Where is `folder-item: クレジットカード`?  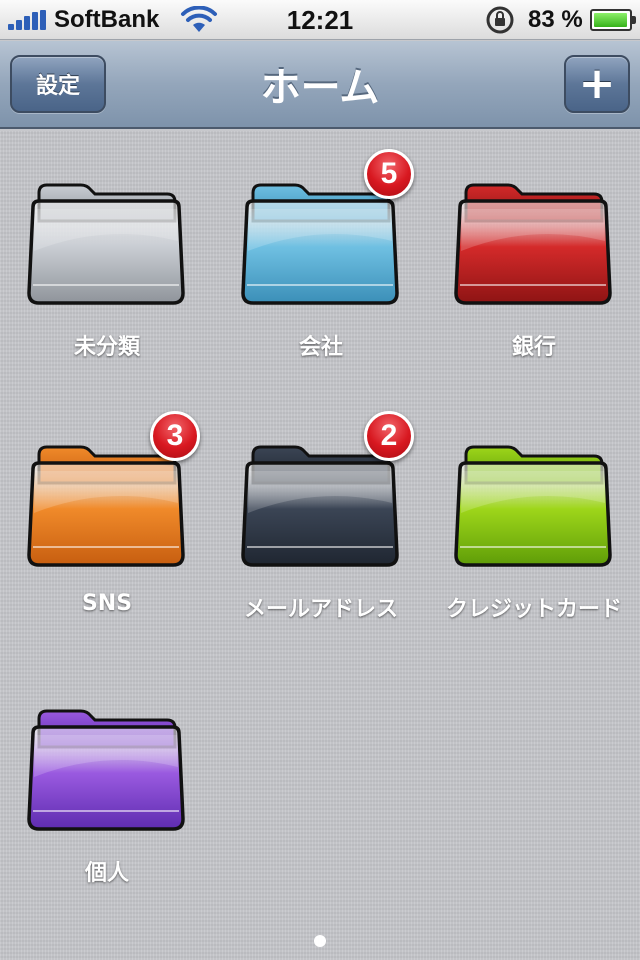 folder-item: クレジットカード is located at coordinates (533, 518).